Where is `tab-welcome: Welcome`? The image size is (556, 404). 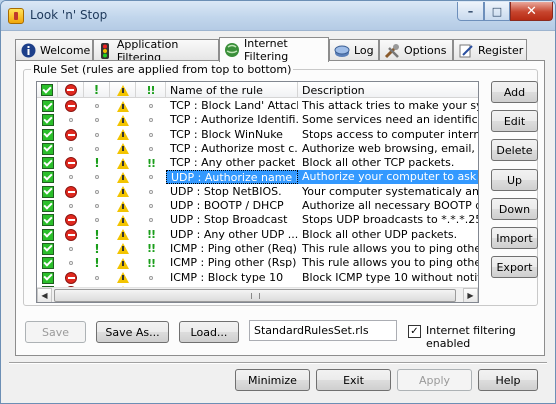 tab-welcome: Welcome is located at coordinates (54, 50).